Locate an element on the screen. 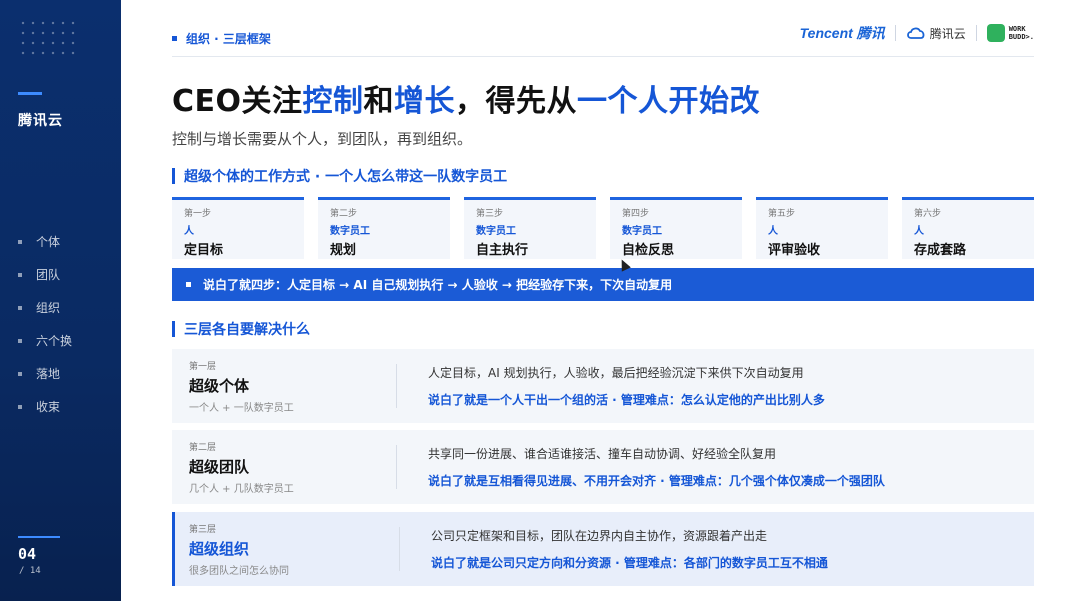 This screenshot has width=1080, height=601. section-header-layers: 三层各自要解决什么 is located at coordinates (241, 329).